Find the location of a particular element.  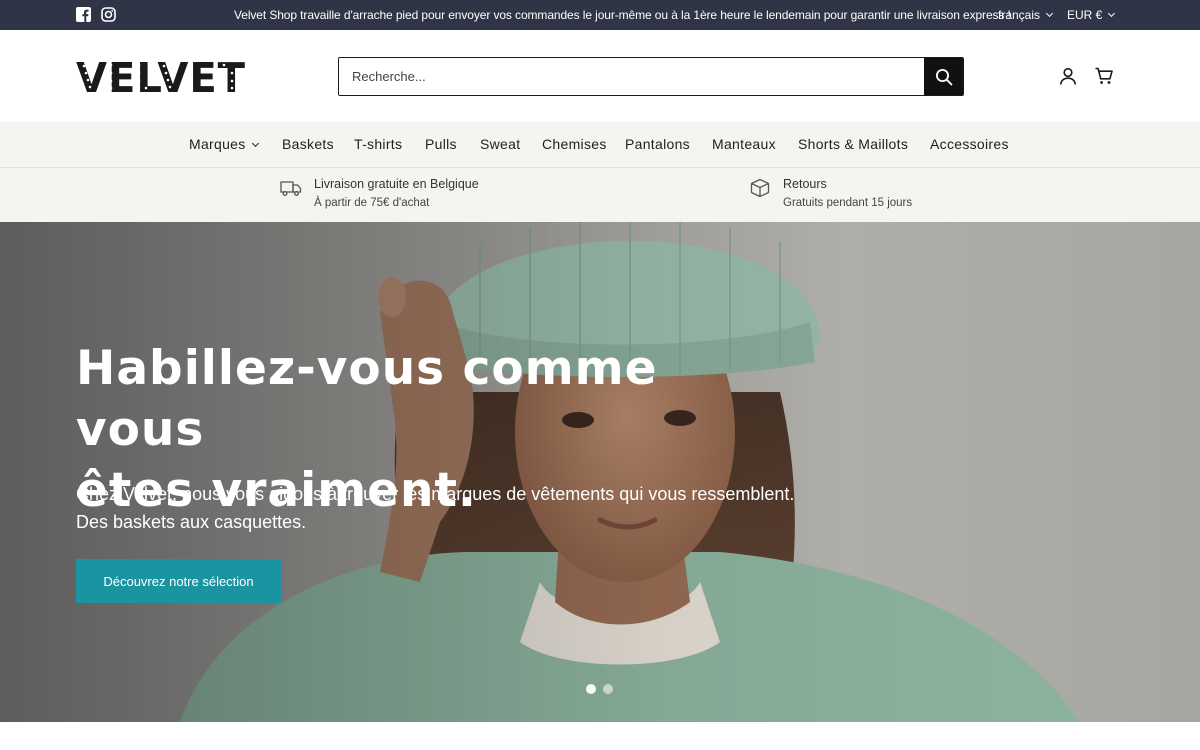

cart-icon is located at coordinates (1104, 76).